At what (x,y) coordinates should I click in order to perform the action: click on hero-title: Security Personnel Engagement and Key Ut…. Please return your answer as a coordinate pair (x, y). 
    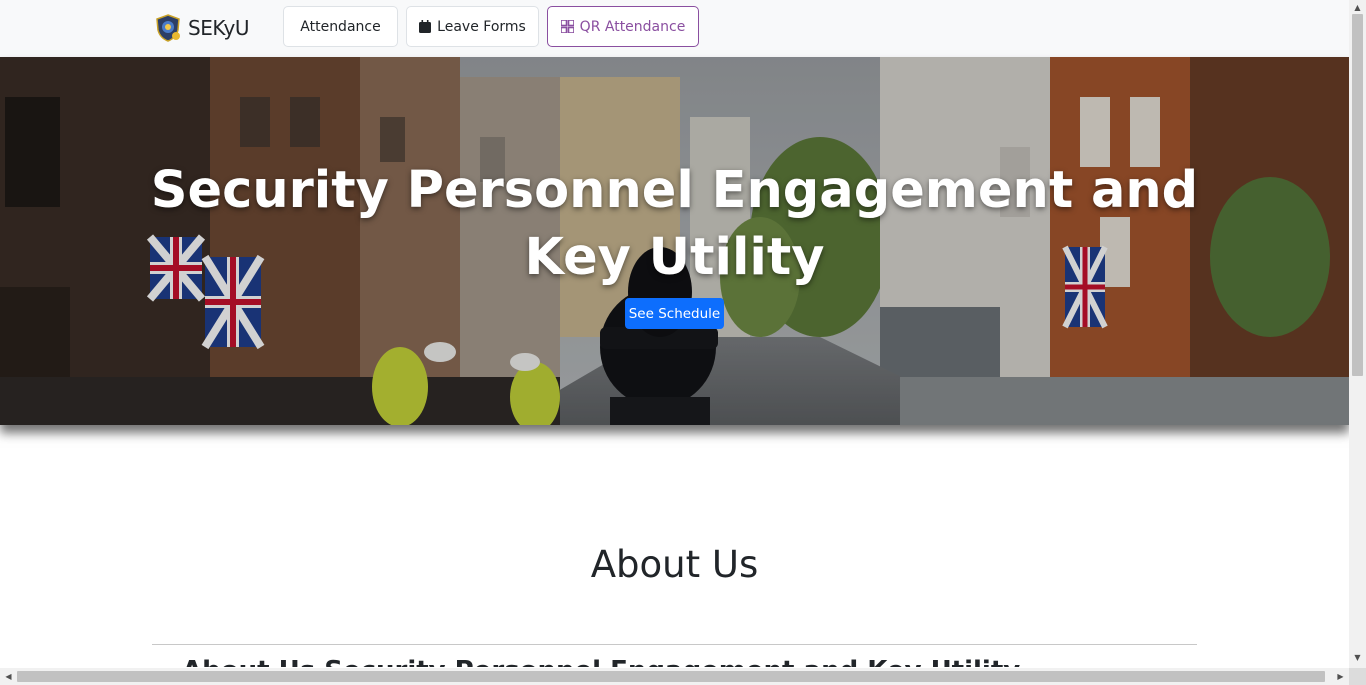
    Looking at the image, I should click on (674, 224).